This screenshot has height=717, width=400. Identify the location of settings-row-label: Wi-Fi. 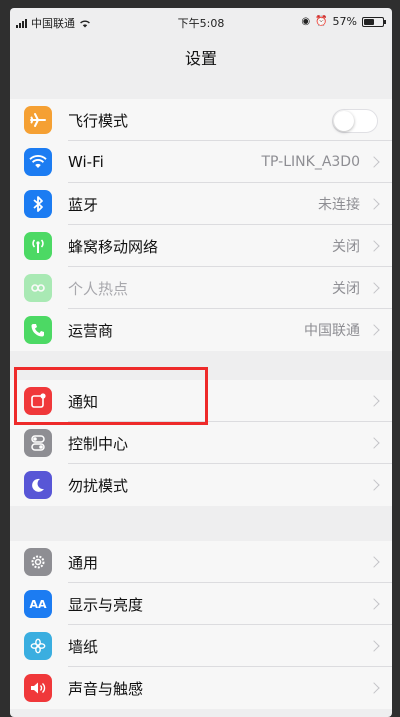
(86, 162).